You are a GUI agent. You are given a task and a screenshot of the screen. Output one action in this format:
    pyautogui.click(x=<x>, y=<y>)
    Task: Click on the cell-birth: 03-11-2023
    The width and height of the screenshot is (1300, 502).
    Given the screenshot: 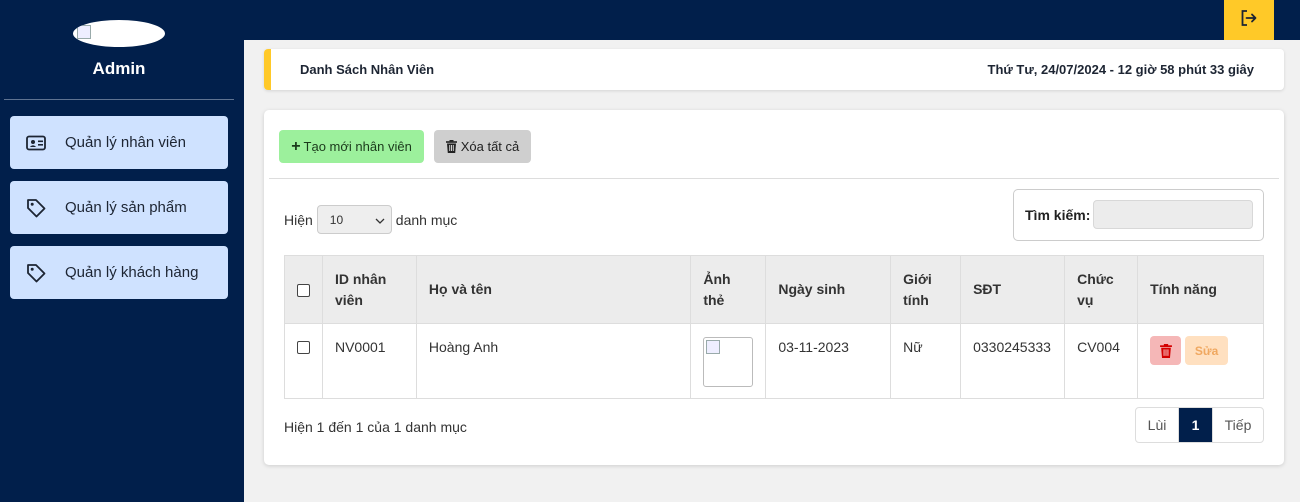 What is the action you would take?
    pyautogui.click(x=828, y=361)
    